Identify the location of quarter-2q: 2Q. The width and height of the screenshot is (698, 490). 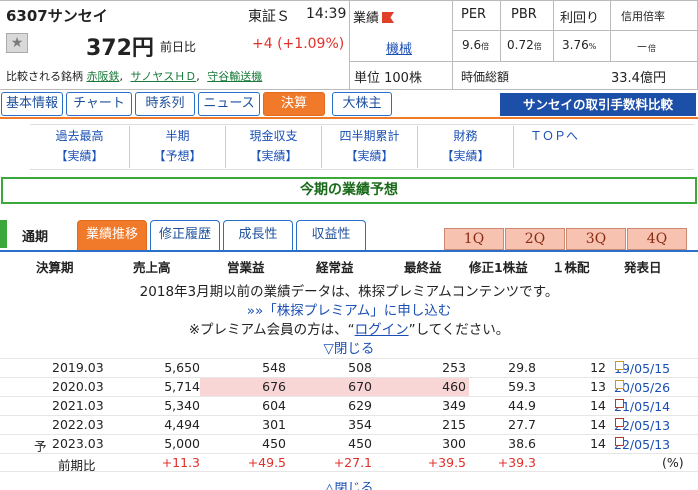
(535, 239).